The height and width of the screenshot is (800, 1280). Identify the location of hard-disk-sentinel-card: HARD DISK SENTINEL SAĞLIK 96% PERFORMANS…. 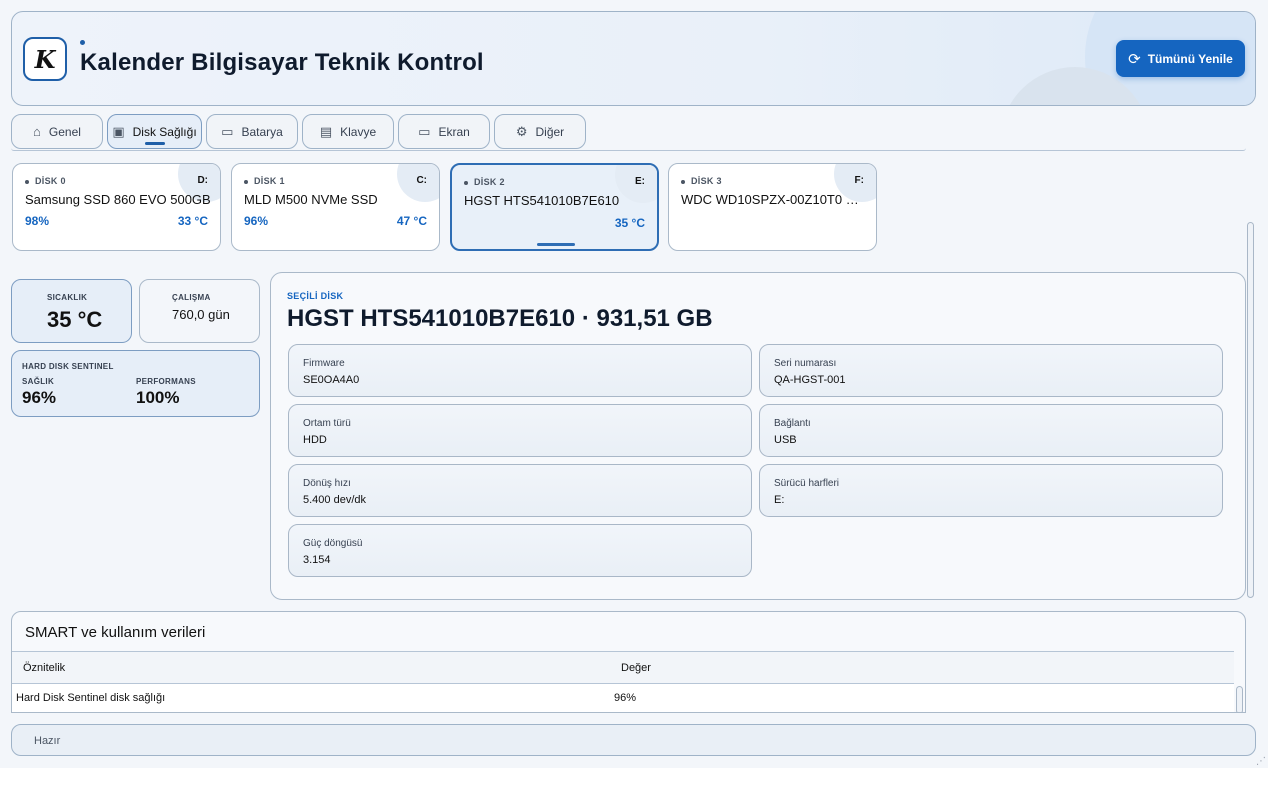
(135, 383).